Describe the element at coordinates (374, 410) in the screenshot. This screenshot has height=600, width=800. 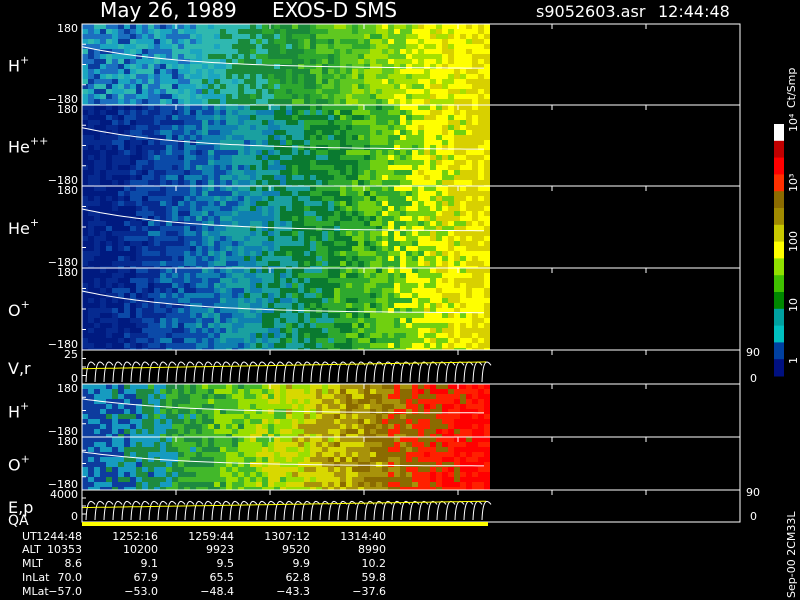
I see `panel-h-plus-2: H+180−180` at that location.